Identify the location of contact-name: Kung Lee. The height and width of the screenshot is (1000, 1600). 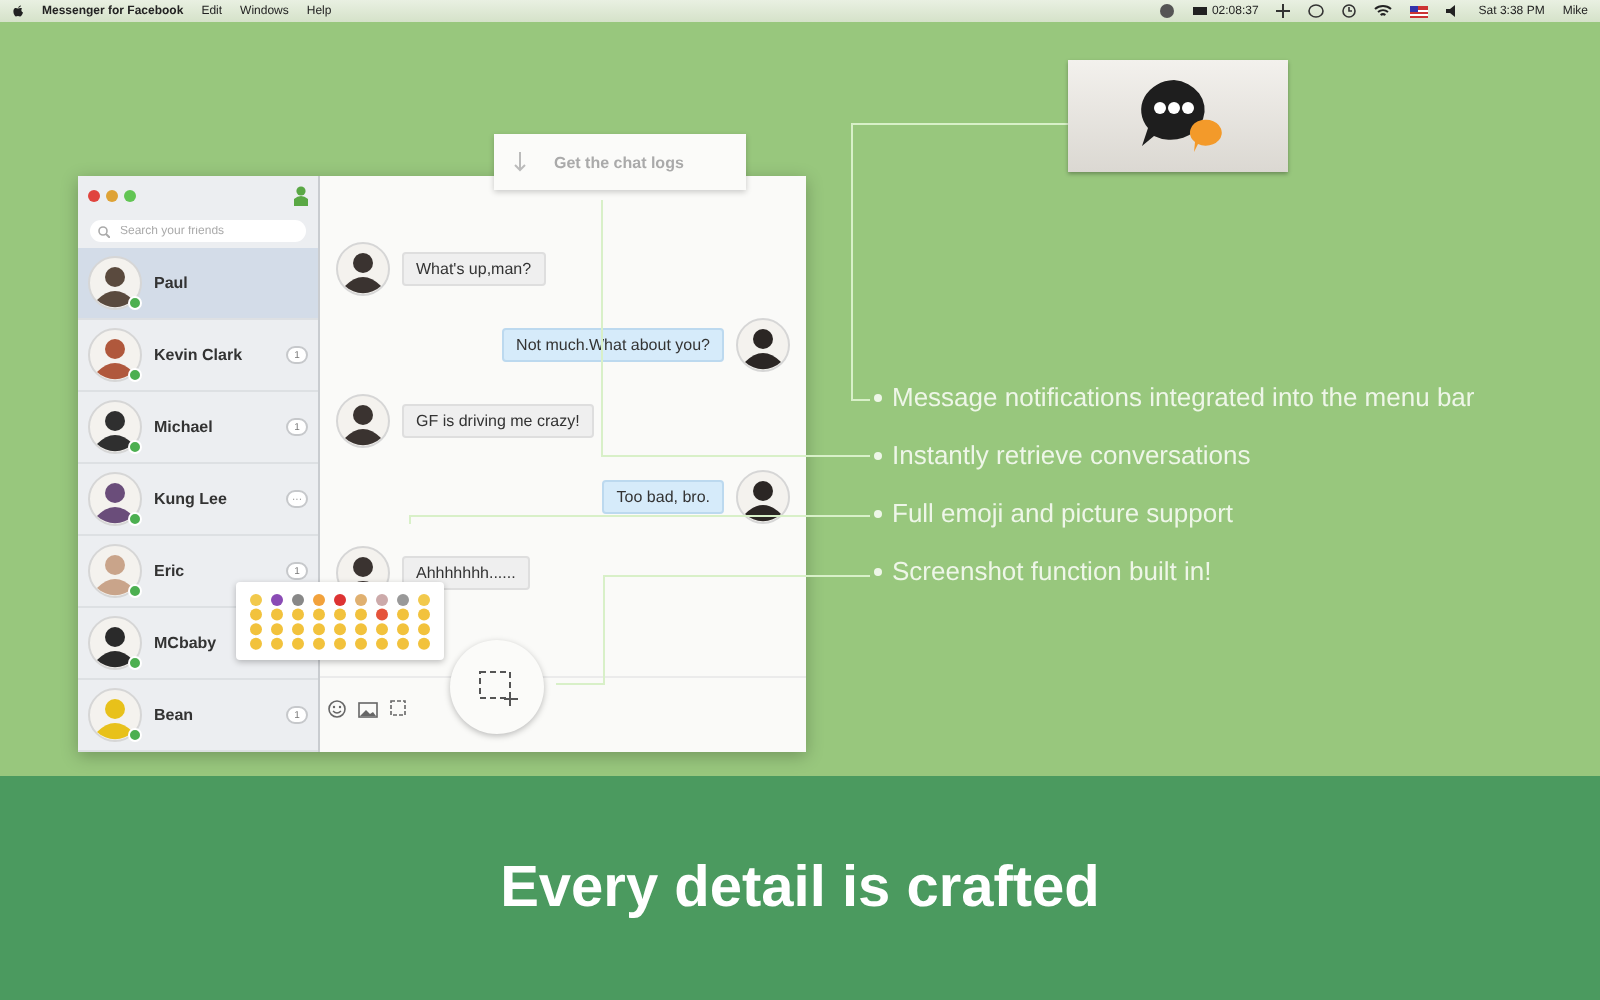
(191, 499).